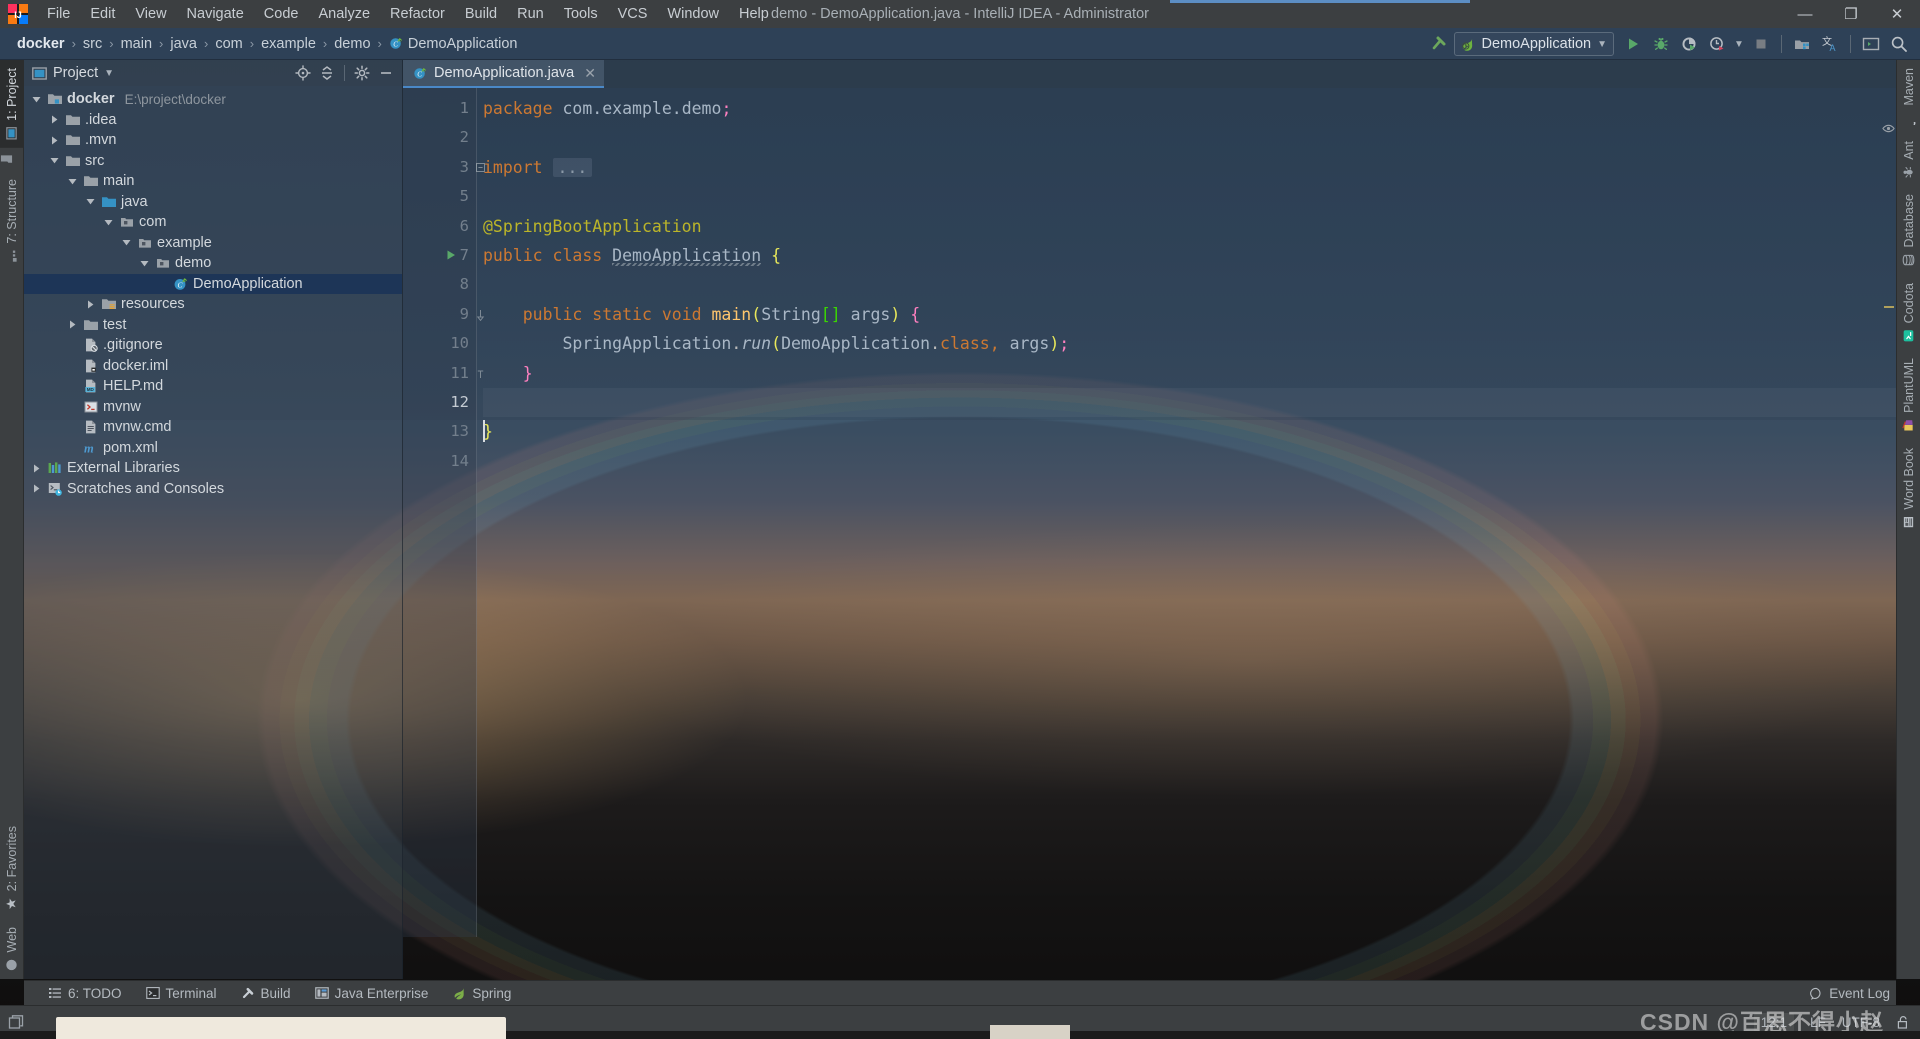  Describe the element at coordinates (453, 44) in the screenshot. I see `breadcrumb-item-demoapplication: C DemoApplication` at that location.